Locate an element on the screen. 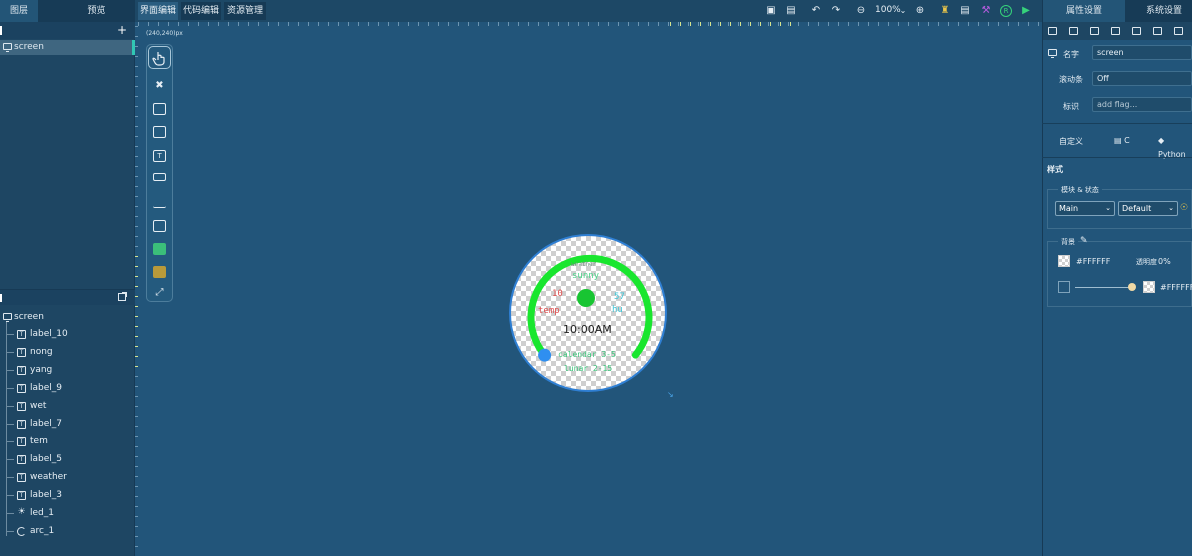 This screenshot has height=556, width=1192. part-select: Main ⌄ is located at coordinates (1085, 208).